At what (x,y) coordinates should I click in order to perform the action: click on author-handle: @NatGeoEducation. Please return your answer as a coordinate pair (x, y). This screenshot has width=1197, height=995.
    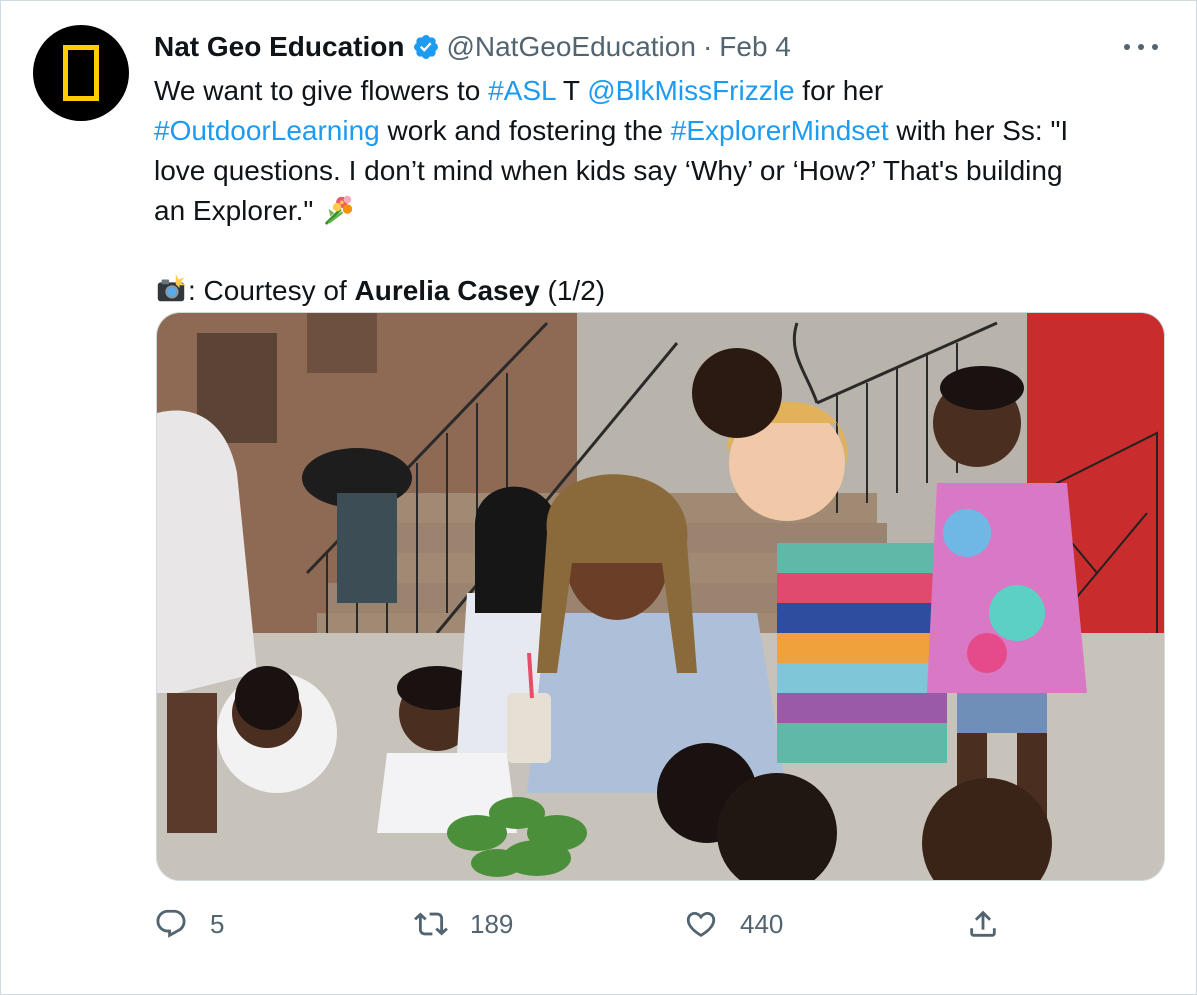
    Looking at the image, I should click on (570, 47).